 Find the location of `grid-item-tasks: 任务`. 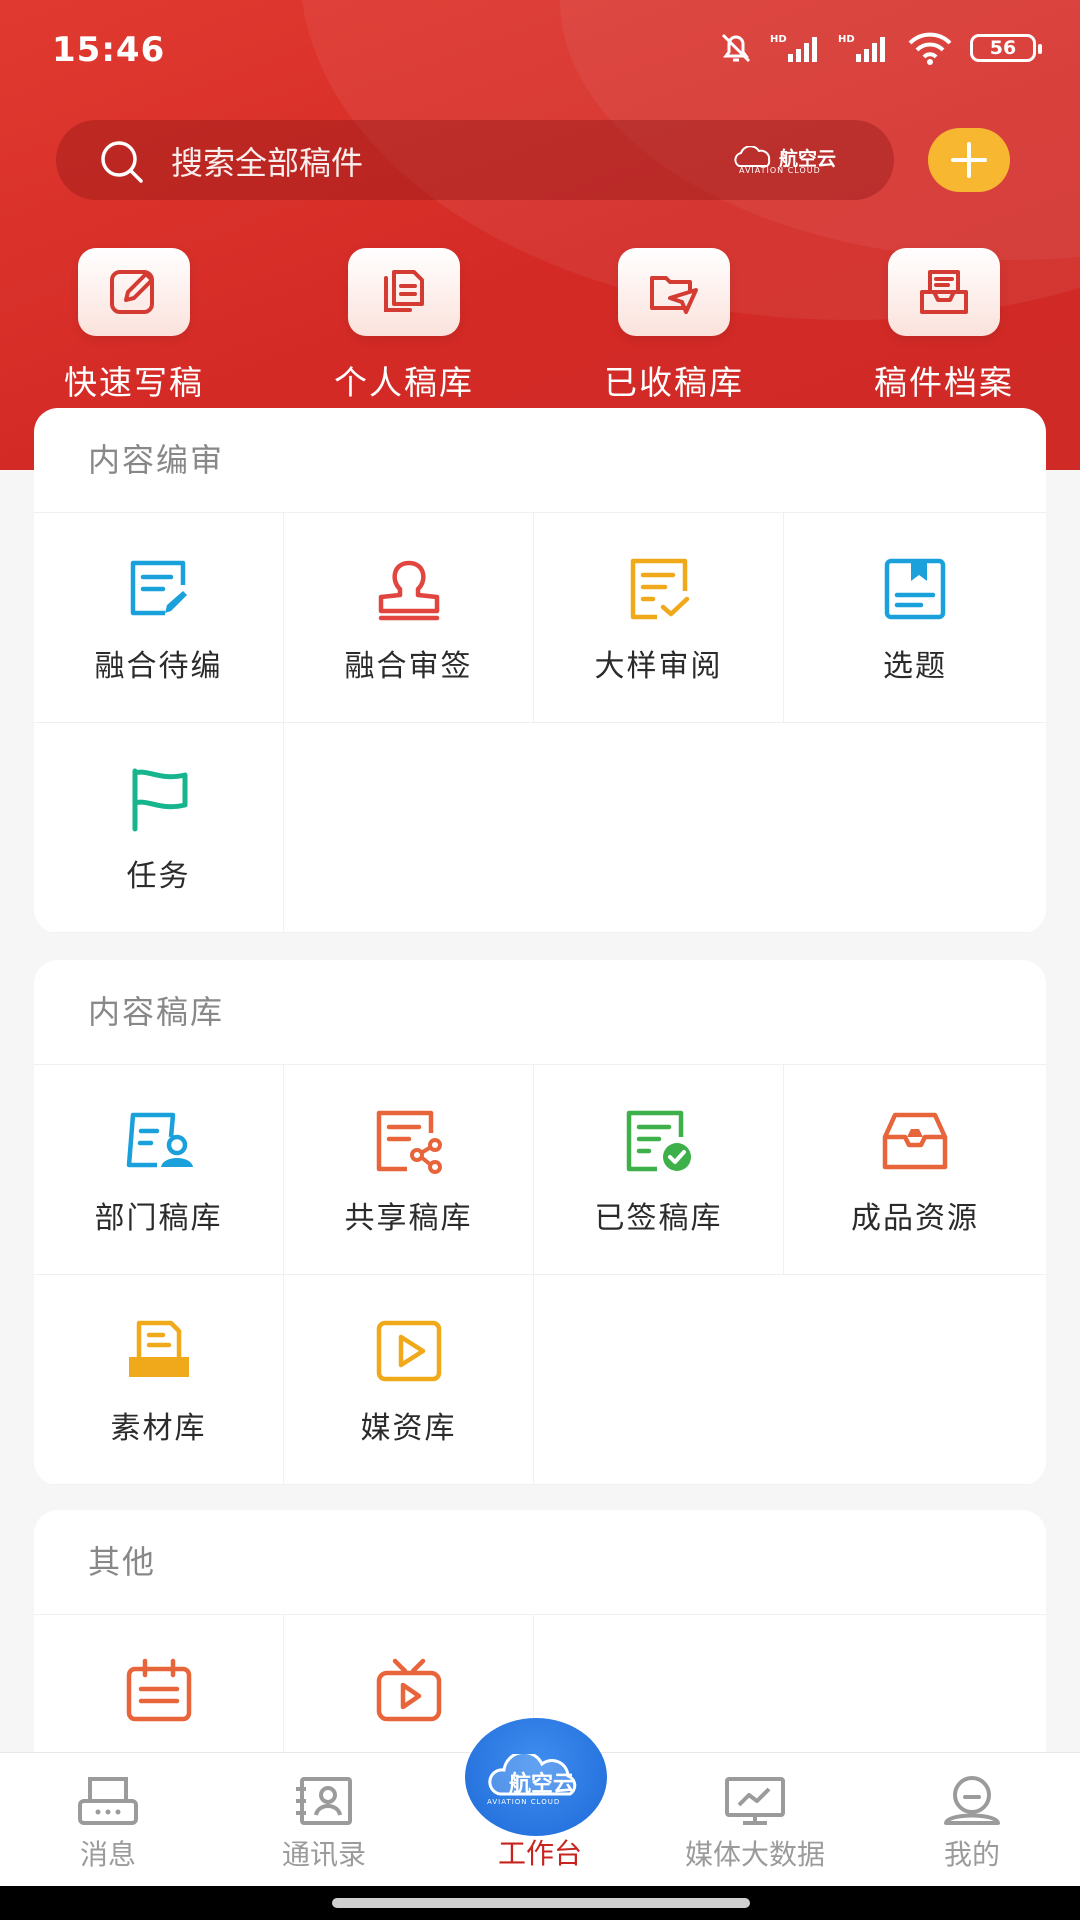

grid-item-tasks: 任务 is located at coordinates (159, 828).